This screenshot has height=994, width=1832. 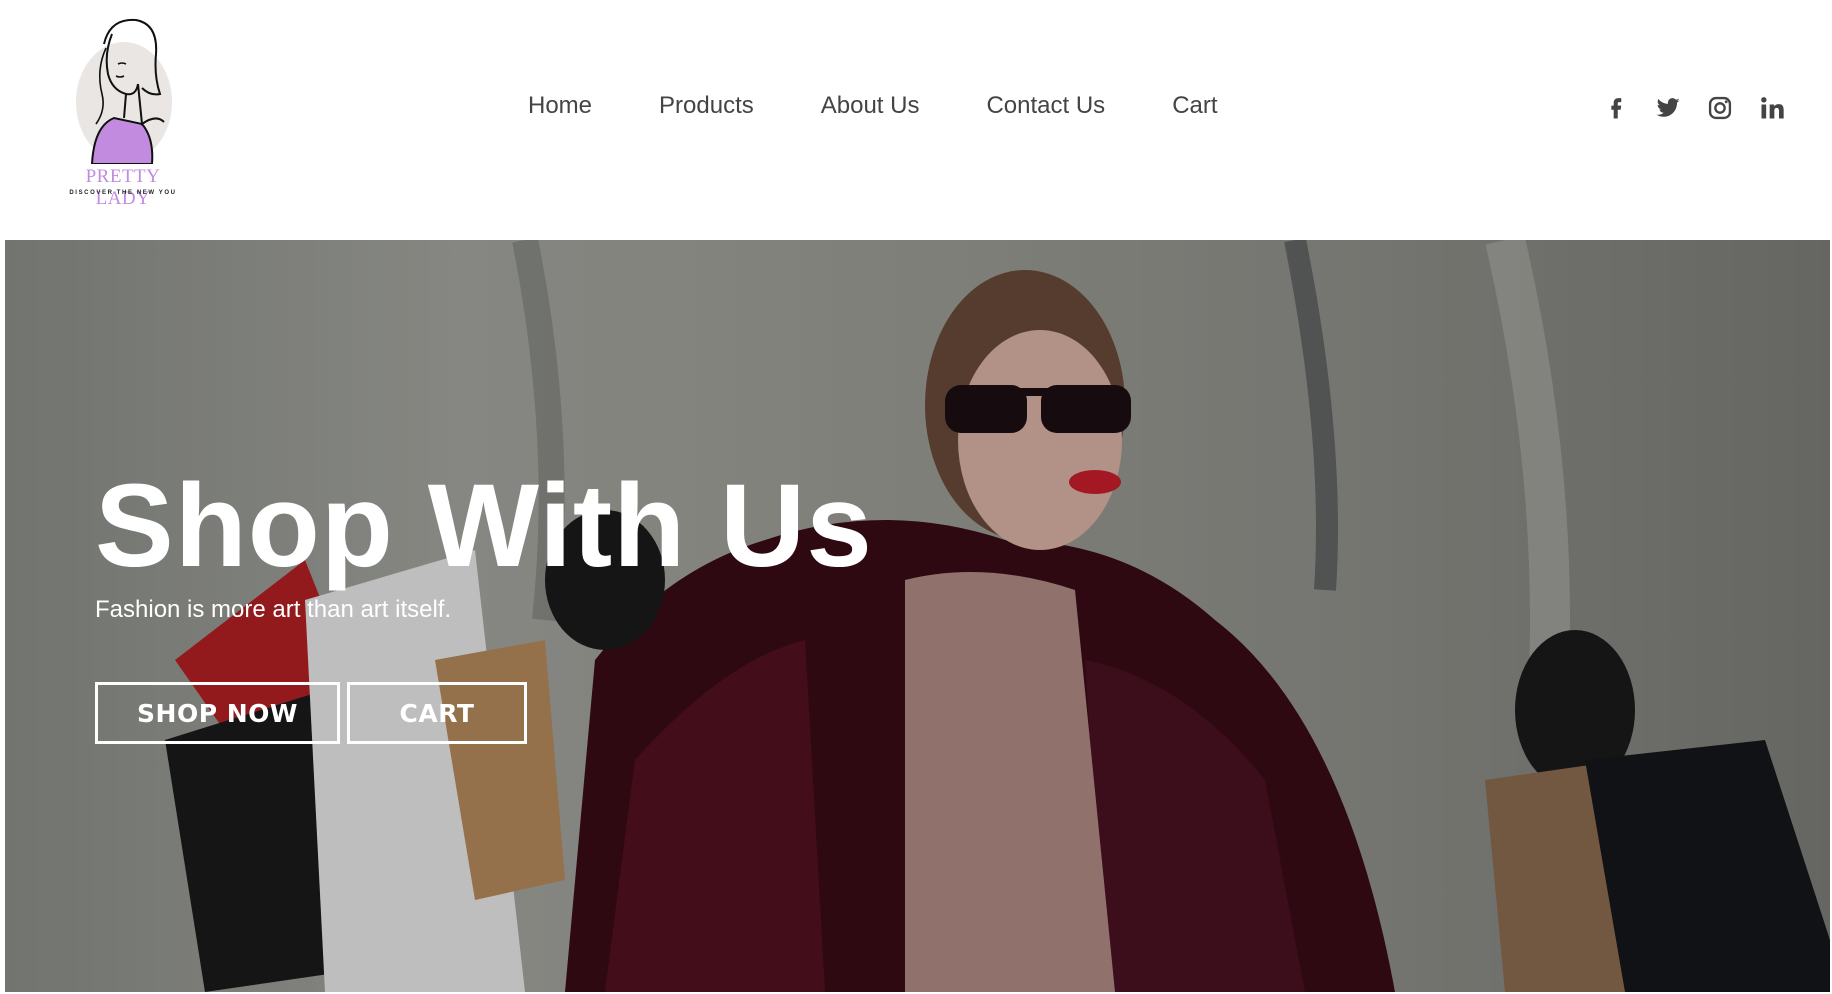 I want to click on nav-products: Products, so click(x=706, y=106).